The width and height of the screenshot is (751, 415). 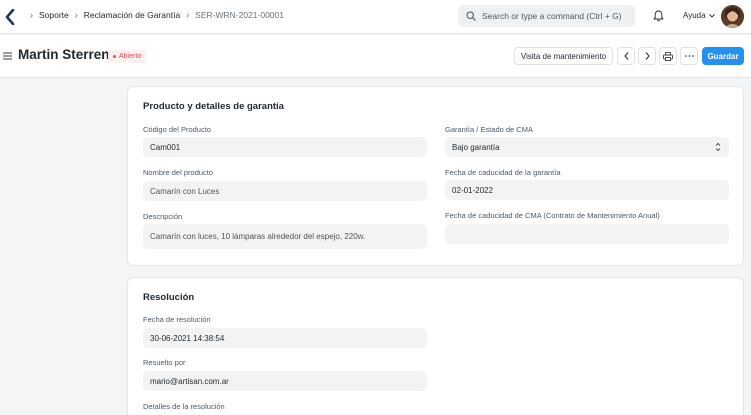 I want to click on back-logo-icon, so click(x=10, y=17).